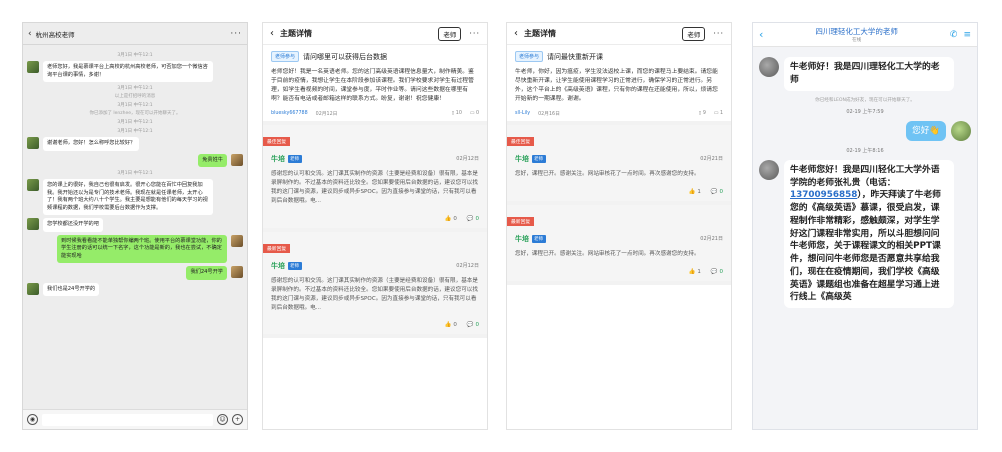  What do you see at coordinates (856, 34) in the screenshot?
I see `contact-info: 四川理轻化工大学的老师 在线` at bounding box center [856, 34].